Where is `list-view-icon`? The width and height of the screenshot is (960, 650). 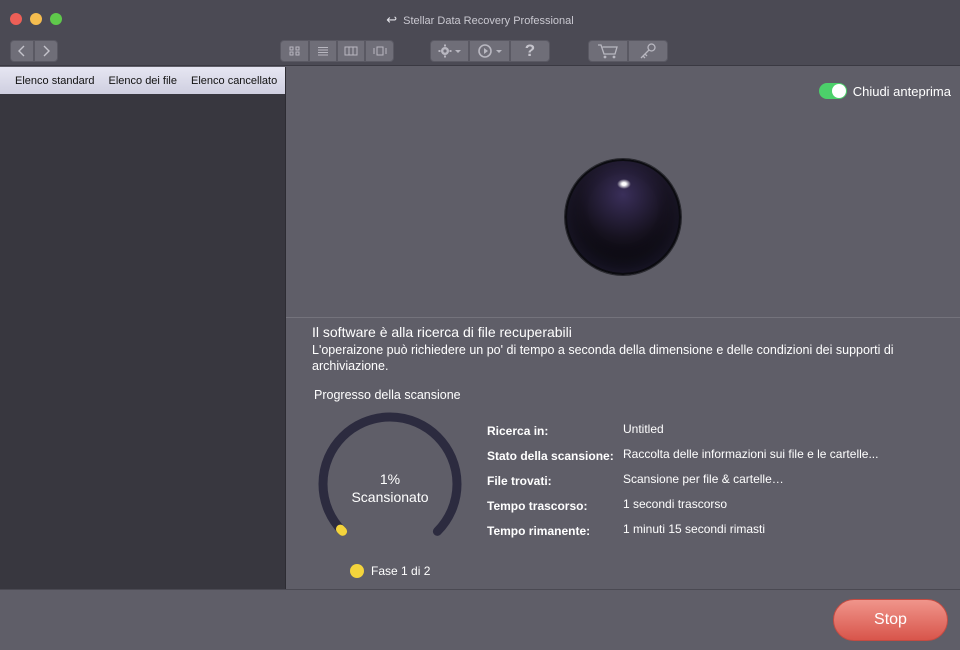
list-view-icon is located at coordinates (323, 51).